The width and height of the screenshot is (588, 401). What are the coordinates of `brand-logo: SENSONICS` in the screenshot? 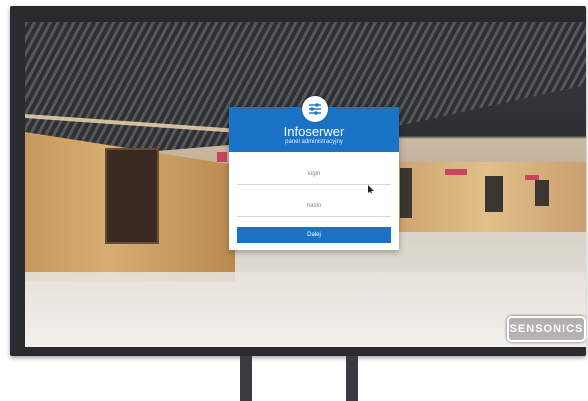 It's located at (546, 329).